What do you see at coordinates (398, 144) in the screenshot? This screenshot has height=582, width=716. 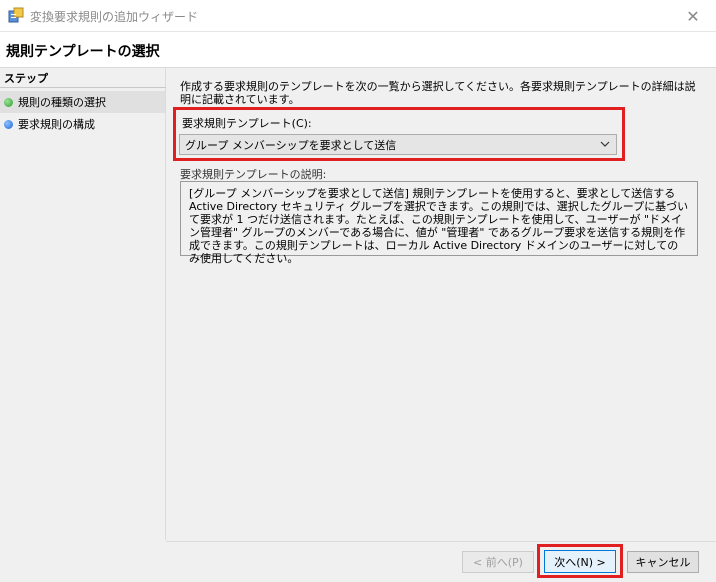 I see `template-dropdown: グループ メンバーシップを要求として送信` at bounding box center [398, 144].